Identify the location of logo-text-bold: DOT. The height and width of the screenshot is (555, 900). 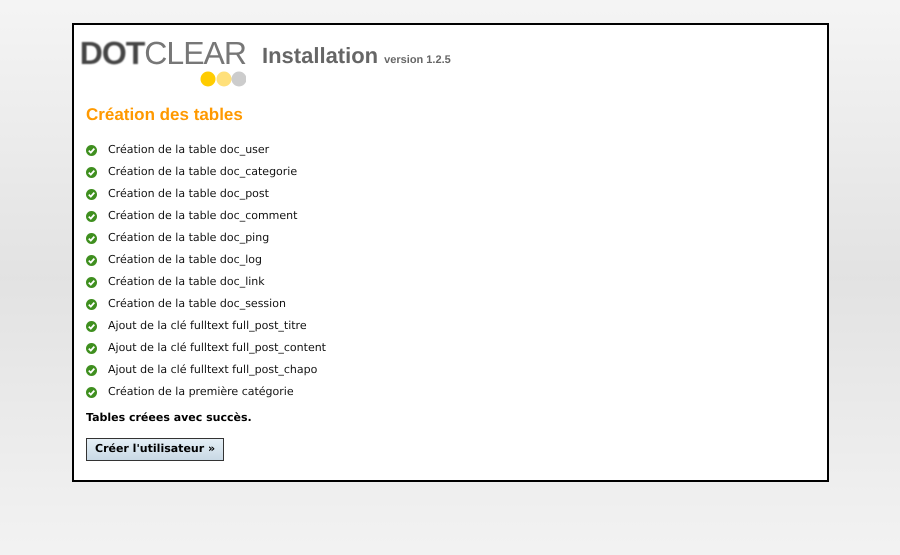
(112, 53).